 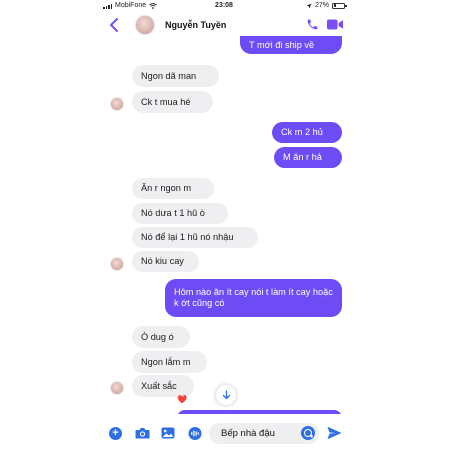 What do you see at coordinates (114, 25) in the screenshot?
I see `back-icon` at bounding box center [114, 25].